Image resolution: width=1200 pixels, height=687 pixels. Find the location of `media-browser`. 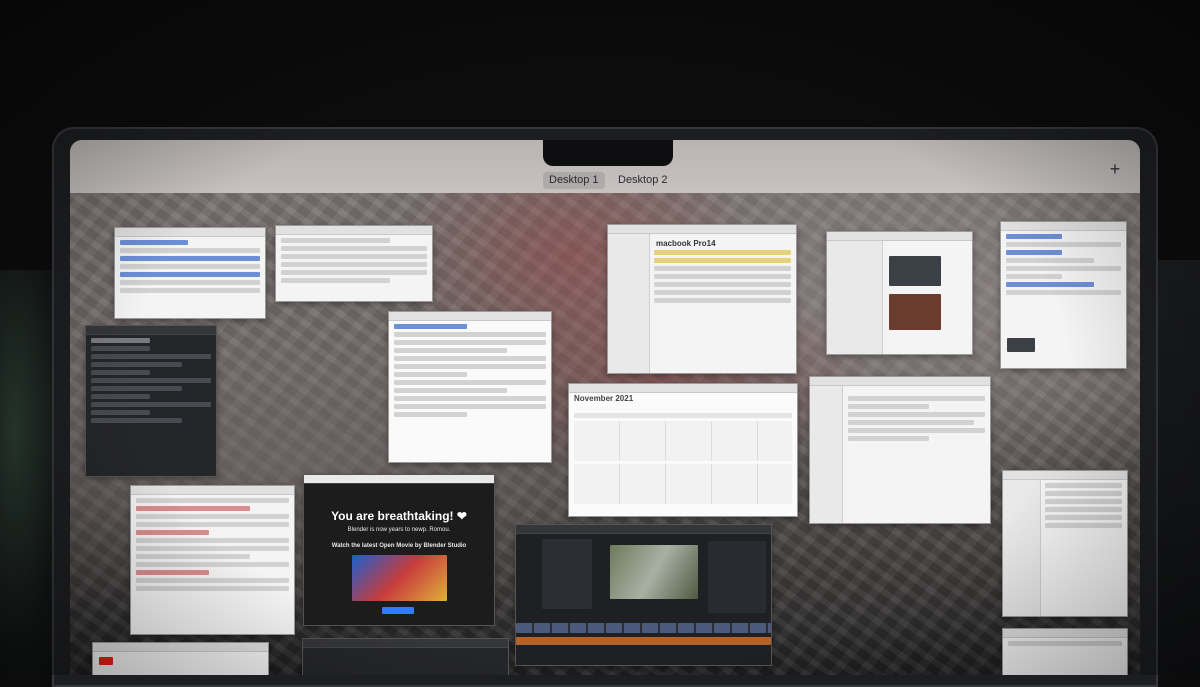

media-browser is located at coordinates (567, 574).